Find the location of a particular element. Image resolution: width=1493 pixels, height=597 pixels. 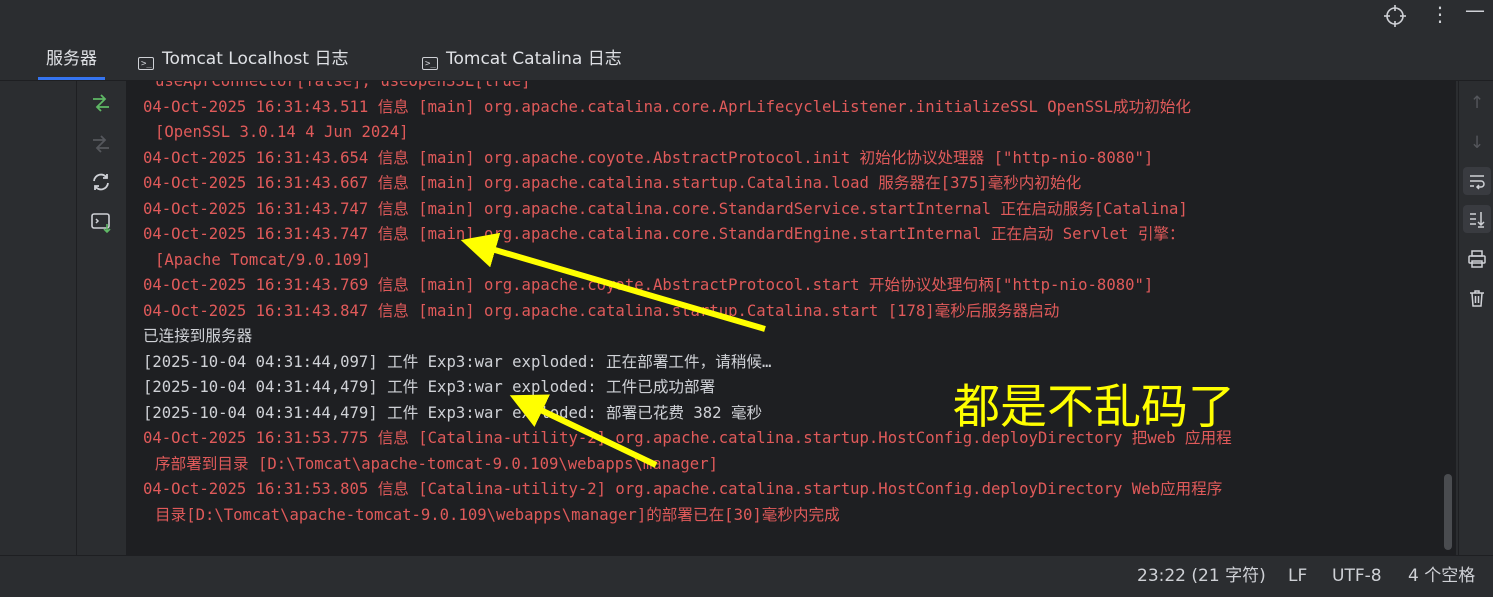

more-vertical-icon: ⋮ is located at coordinates (1440, 14).